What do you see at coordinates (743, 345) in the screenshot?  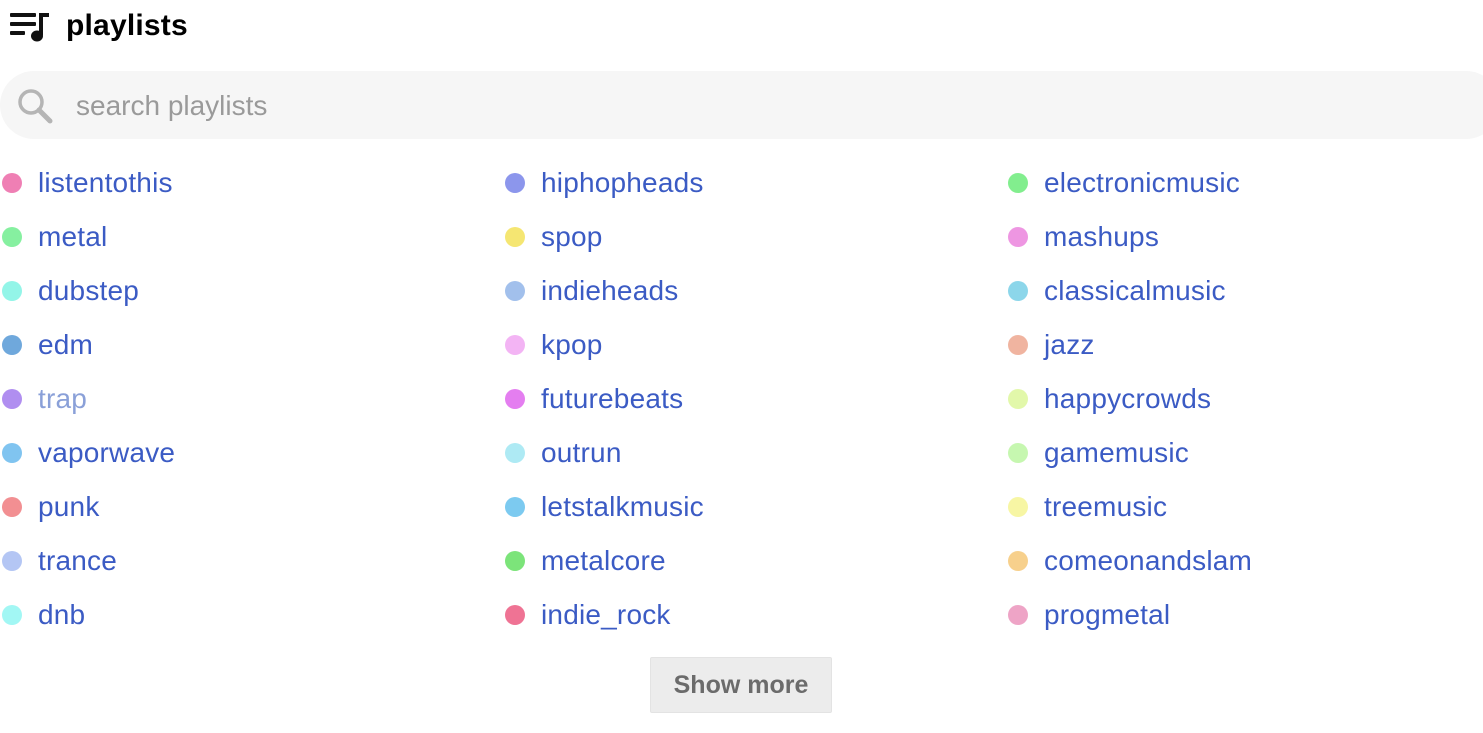 I see `playlist-link: kpop` at bounding box center [743, 345].